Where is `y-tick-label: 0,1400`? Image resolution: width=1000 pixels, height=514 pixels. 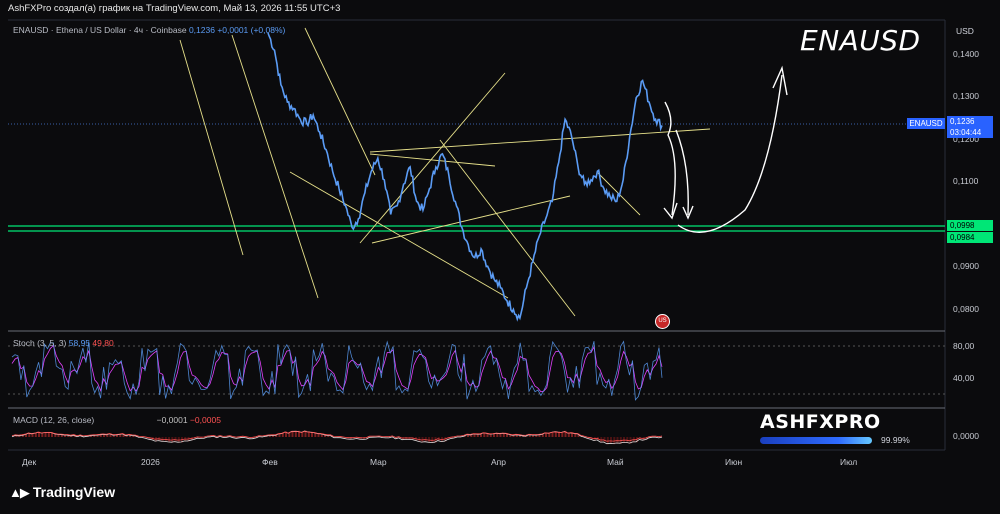
y-tick-label: 0,1400 is located at coordinates (966, 54).